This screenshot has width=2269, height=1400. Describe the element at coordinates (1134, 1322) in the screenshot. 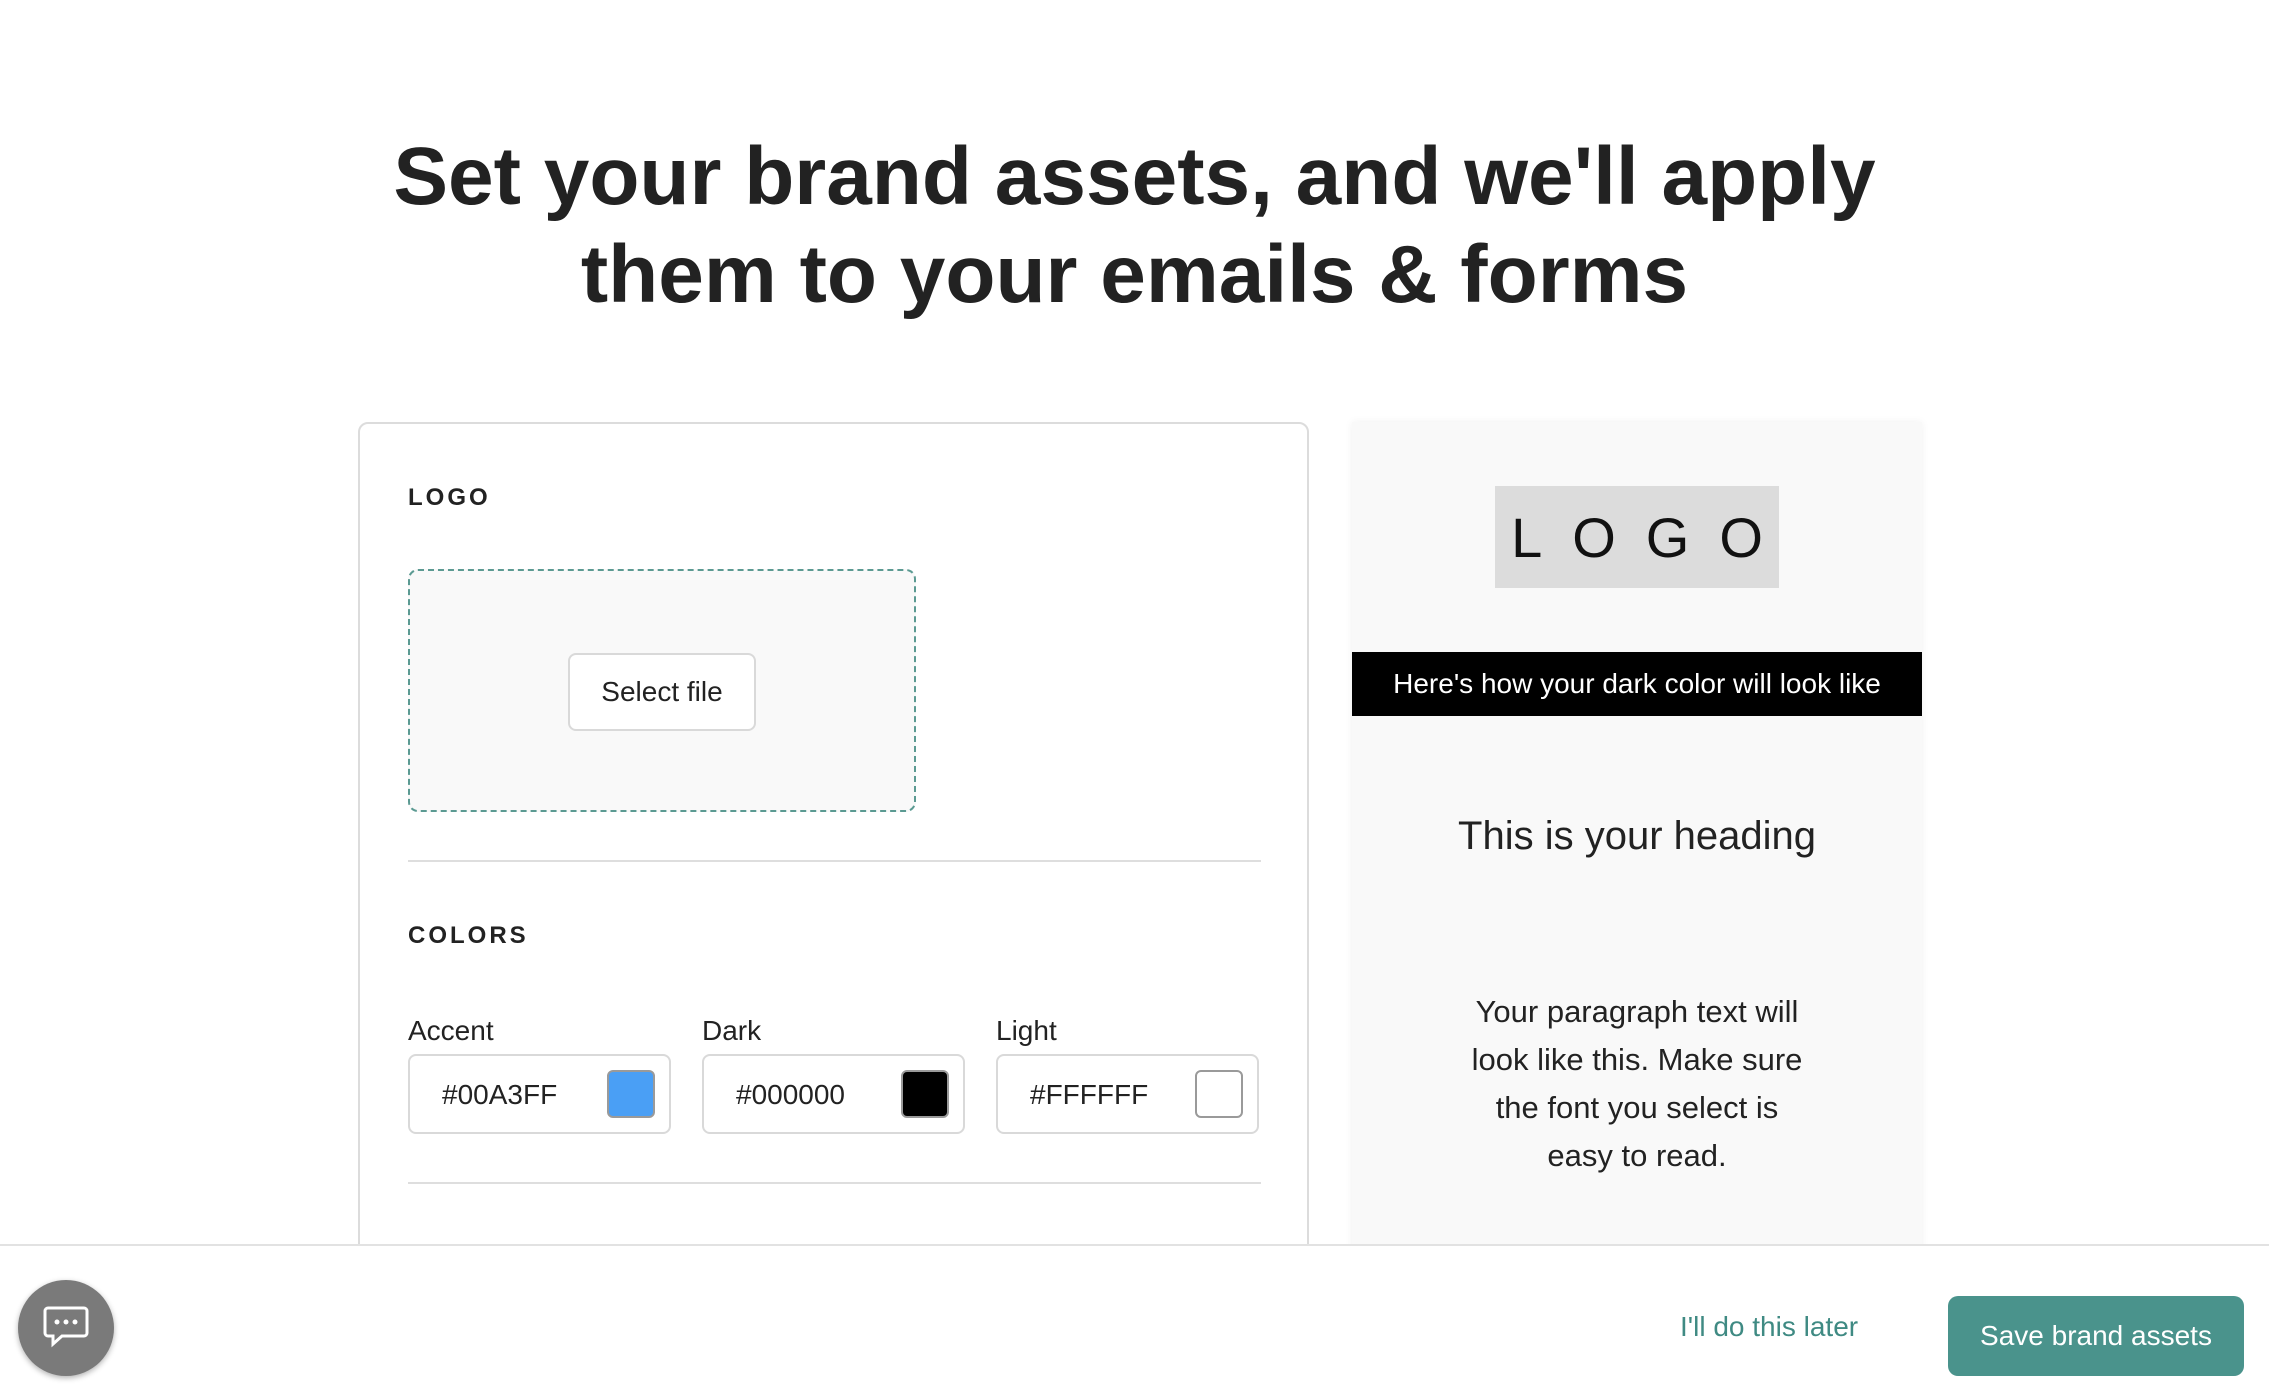

I see `footer-bar: I'll do this later Save brand assets` at that location.